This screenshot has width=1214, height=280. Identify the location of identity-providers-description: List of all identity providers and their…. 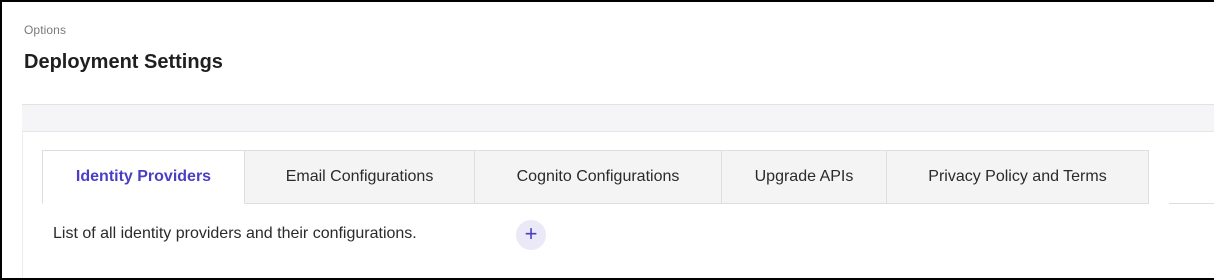
(235, 233).